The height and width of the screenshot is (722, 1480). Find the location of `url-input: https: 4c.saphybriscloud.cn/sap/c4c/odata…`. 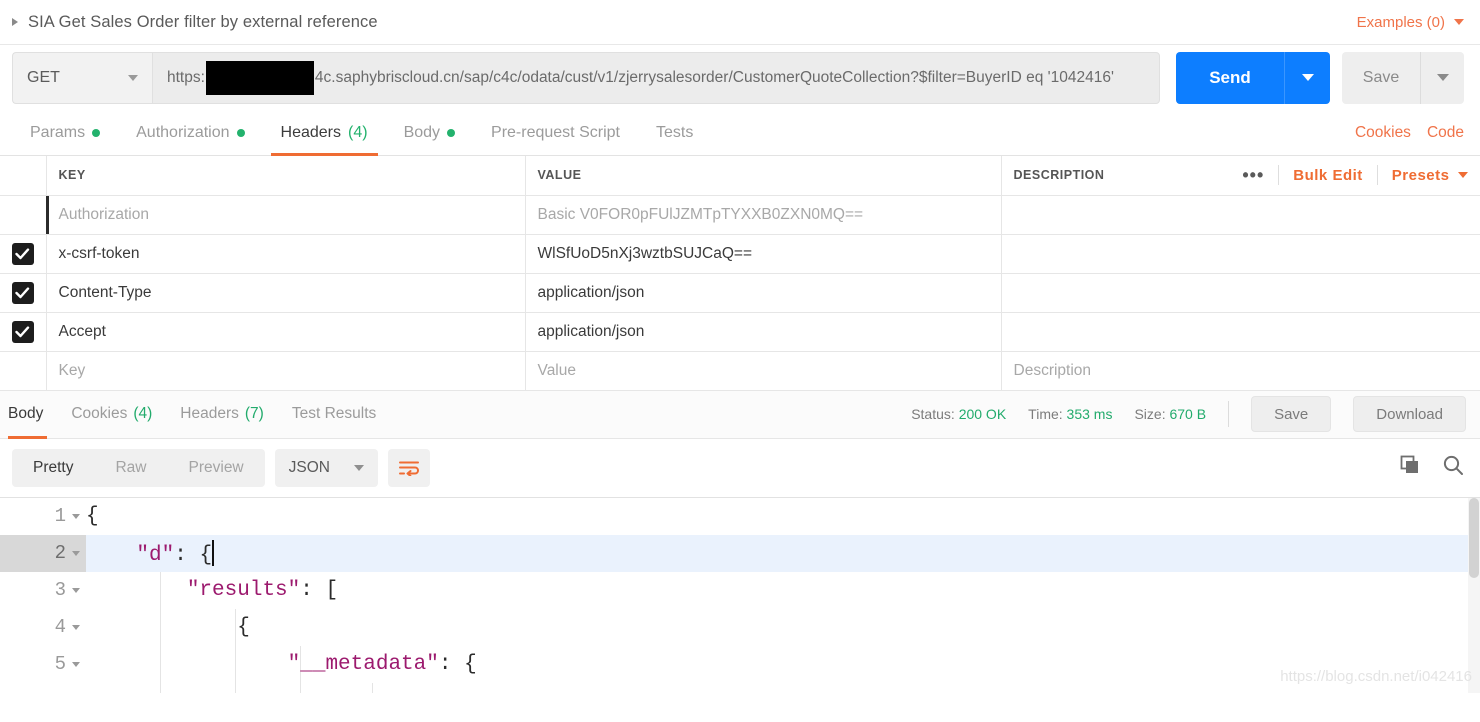

url-input: https: 4c.saphybriscloud.cn/sap/c4c/odata… is located at coordinates (656, 77).